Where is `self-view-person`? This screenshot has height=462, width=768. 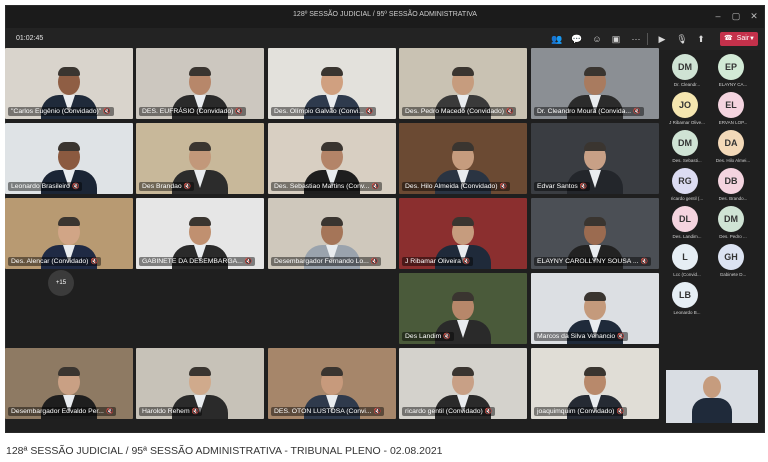 self-view-person is located at coordinates (712, 399).